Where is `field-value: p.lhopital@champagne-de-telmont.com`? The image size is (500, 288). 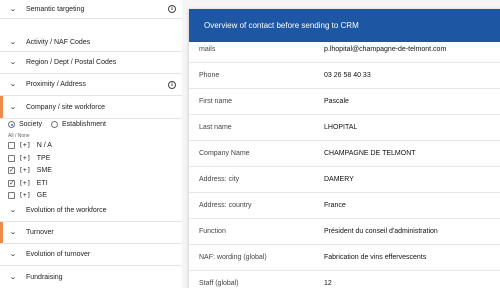
field-value: p.lhopital@champagne-de-telmont.com is located at coordinates (385, 49).